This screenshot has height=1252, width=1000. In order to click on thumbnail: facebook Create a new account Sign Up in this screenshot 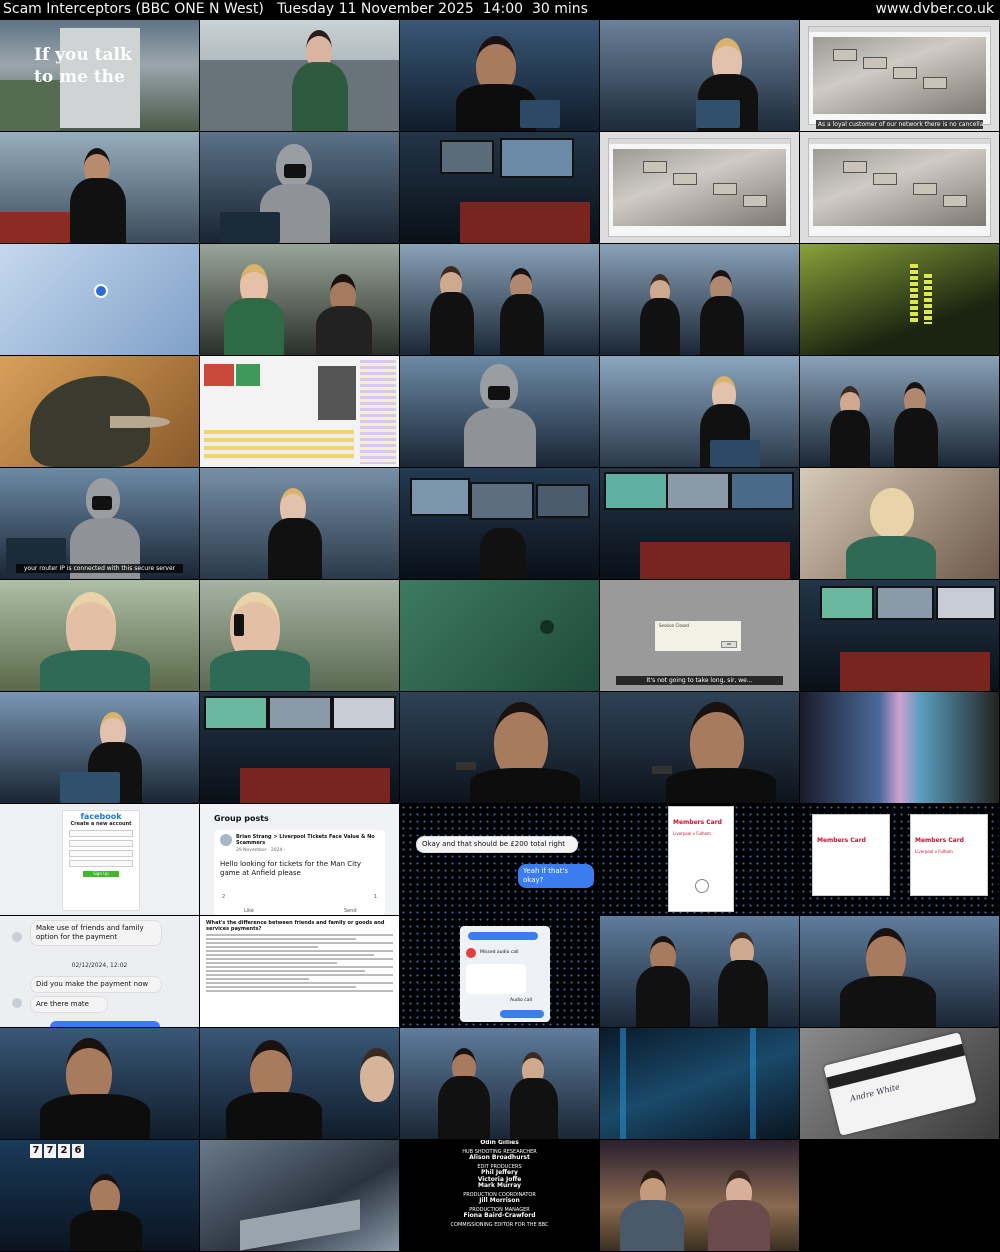, I will do `click(99, 859)`.